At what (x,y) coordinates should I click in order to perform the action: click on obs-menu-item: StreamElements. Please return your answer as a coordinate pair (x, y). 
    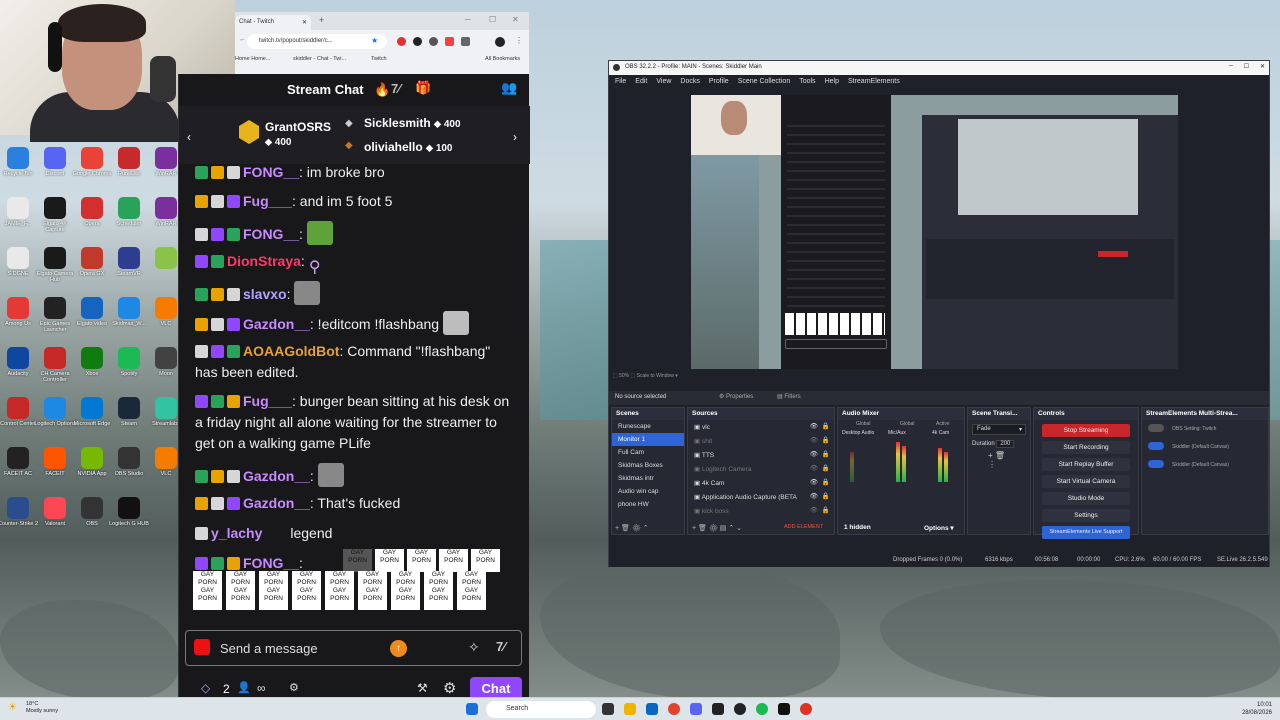
    Looking at the image, I should click on (874, 81).